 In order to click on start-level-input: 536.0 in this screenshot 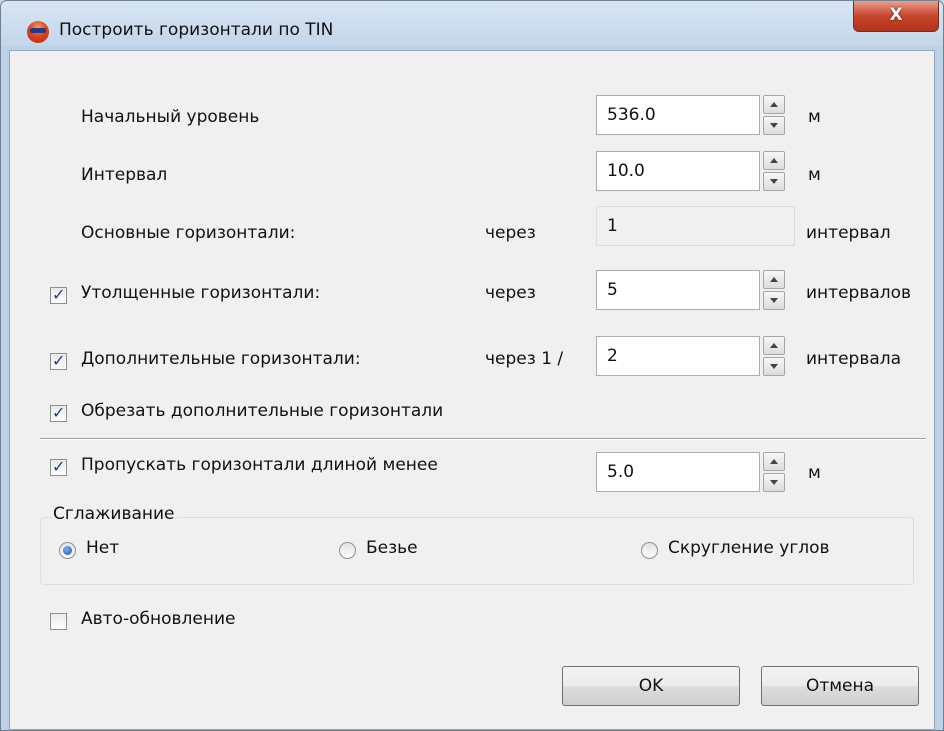, I will do `click(678, 115)`.